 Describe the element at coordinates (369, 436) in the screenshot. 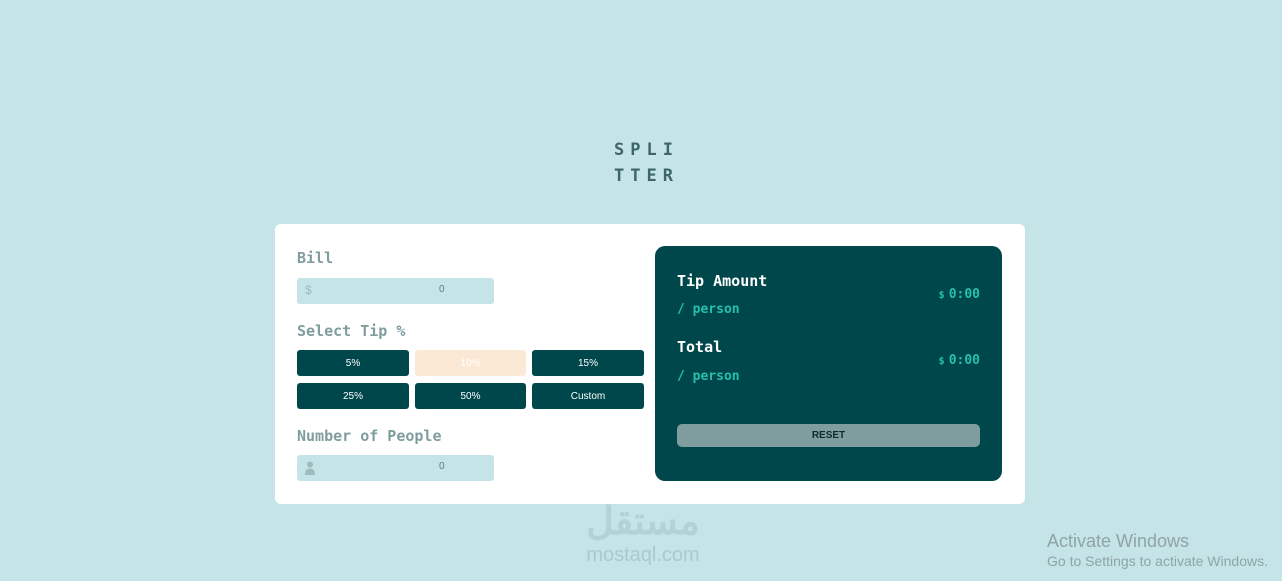

I see `people-label: Number of People` at that location.